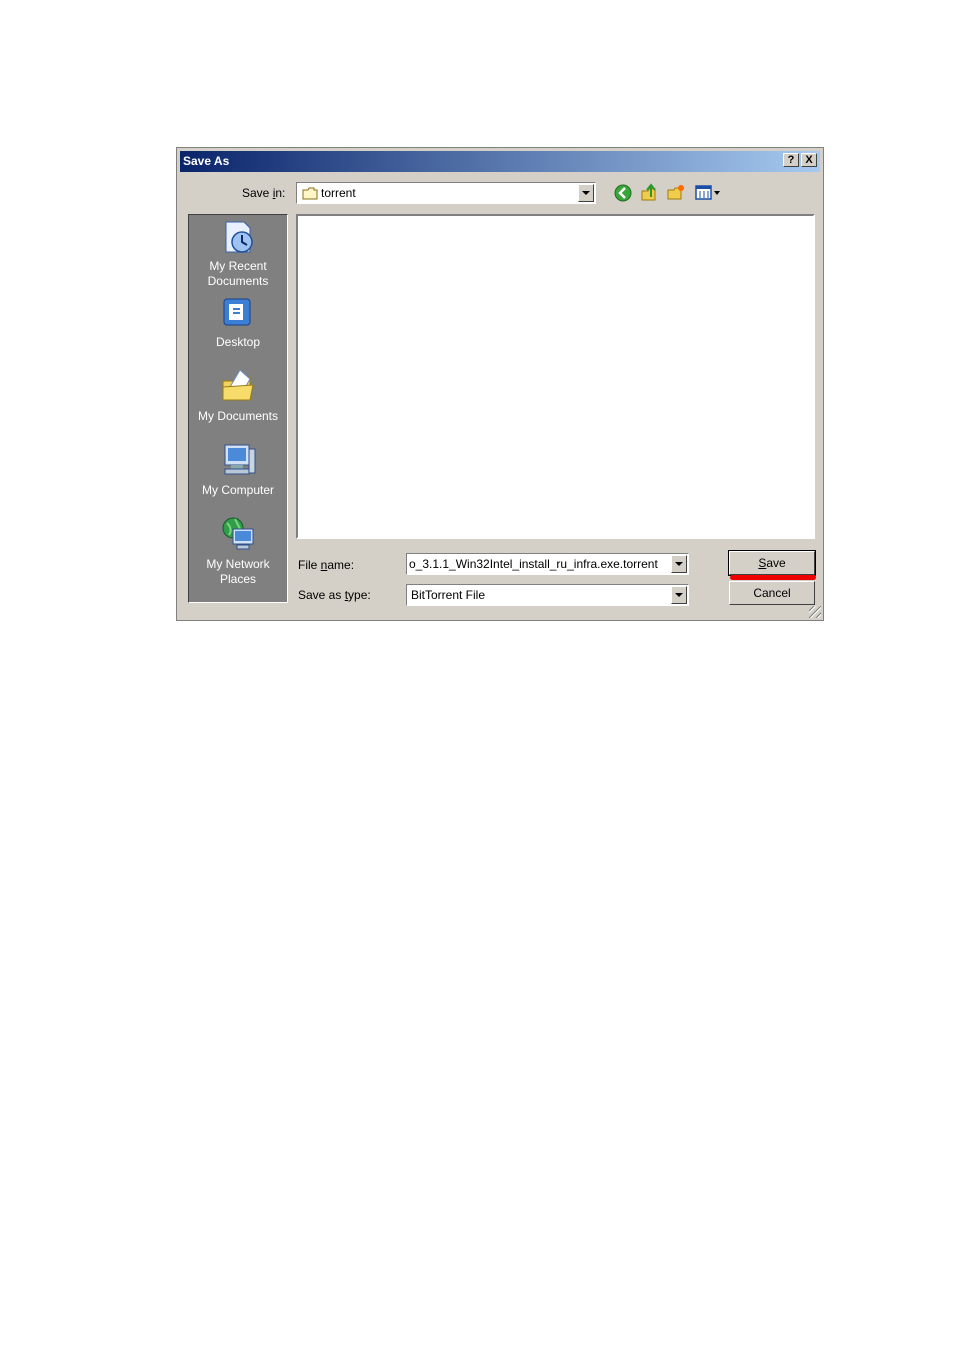  What do you see at coordinates (649, 193) in the screenshot?
I see `up-folder-icon` at bounding box center [649, 193].